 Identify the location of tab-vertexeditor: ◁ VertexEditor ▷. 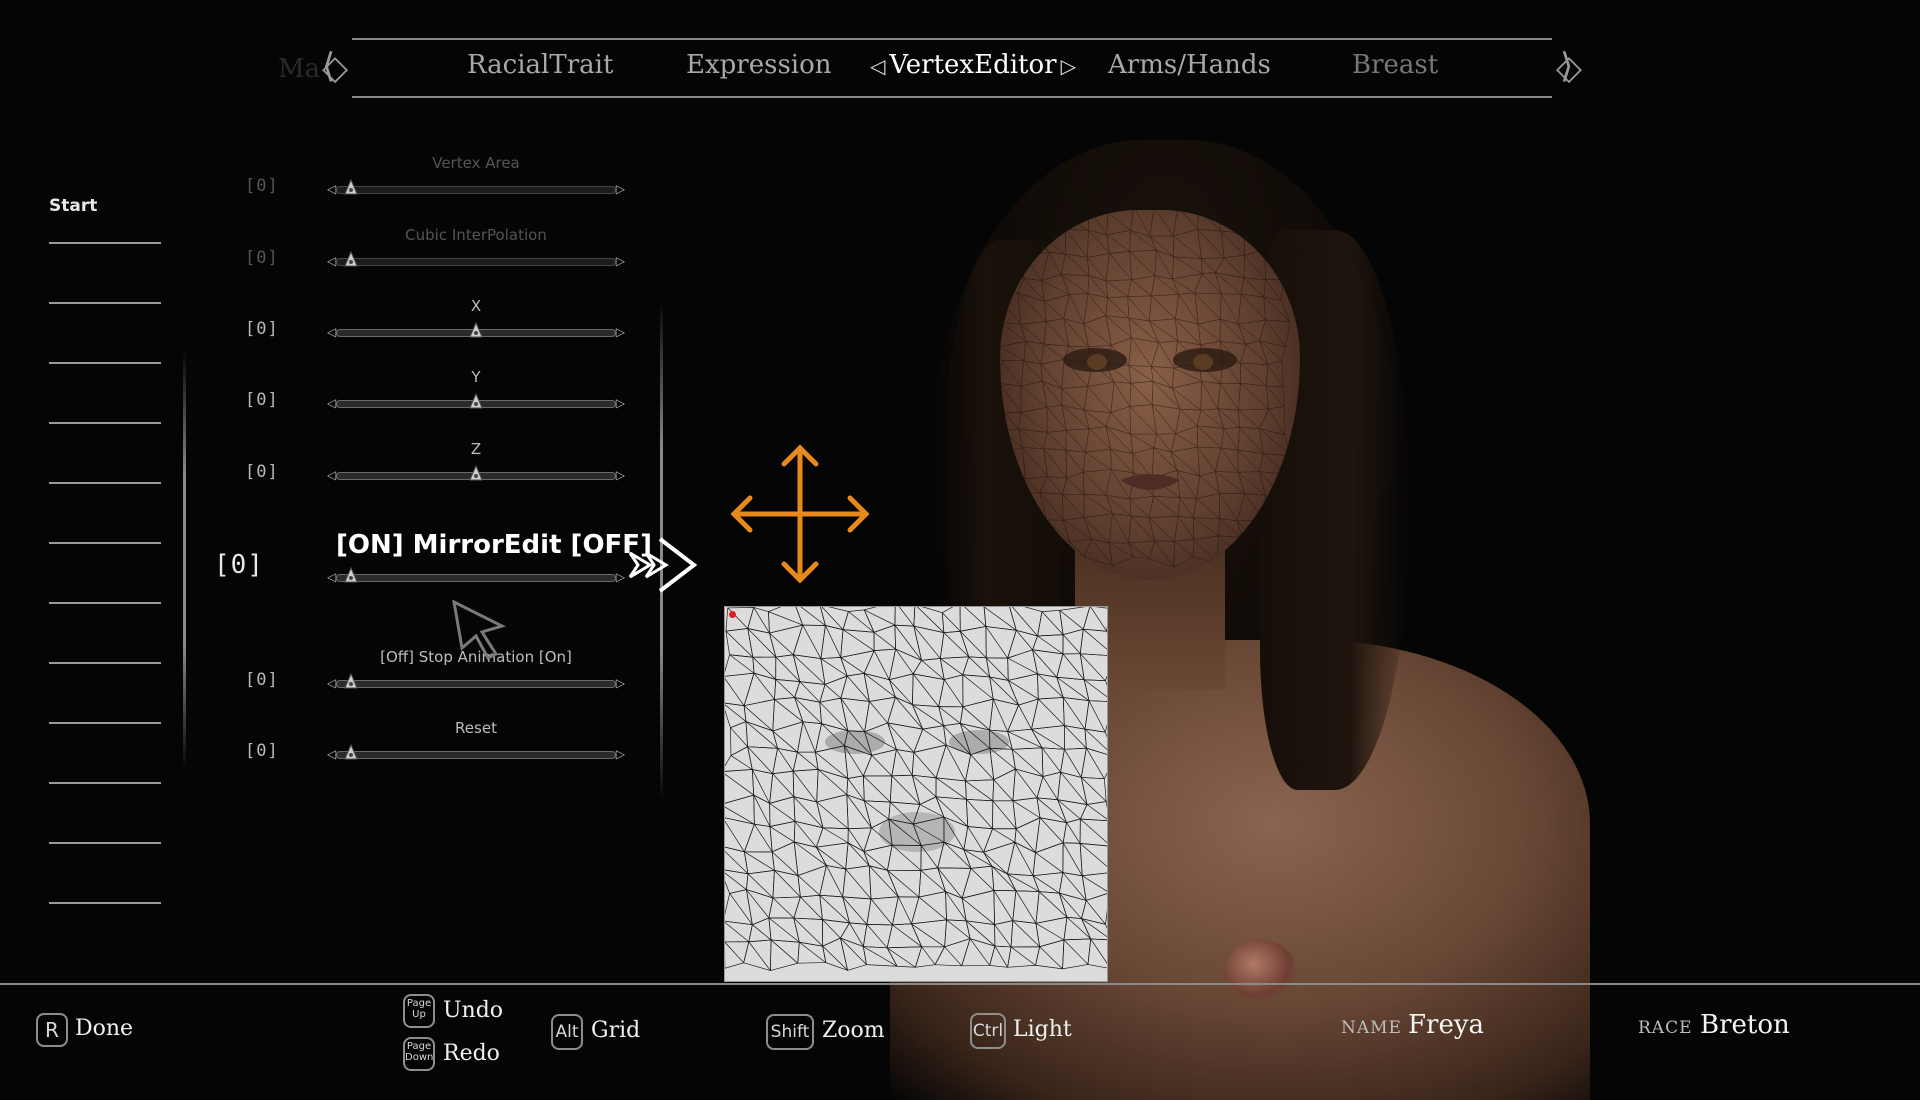
(973, 65).